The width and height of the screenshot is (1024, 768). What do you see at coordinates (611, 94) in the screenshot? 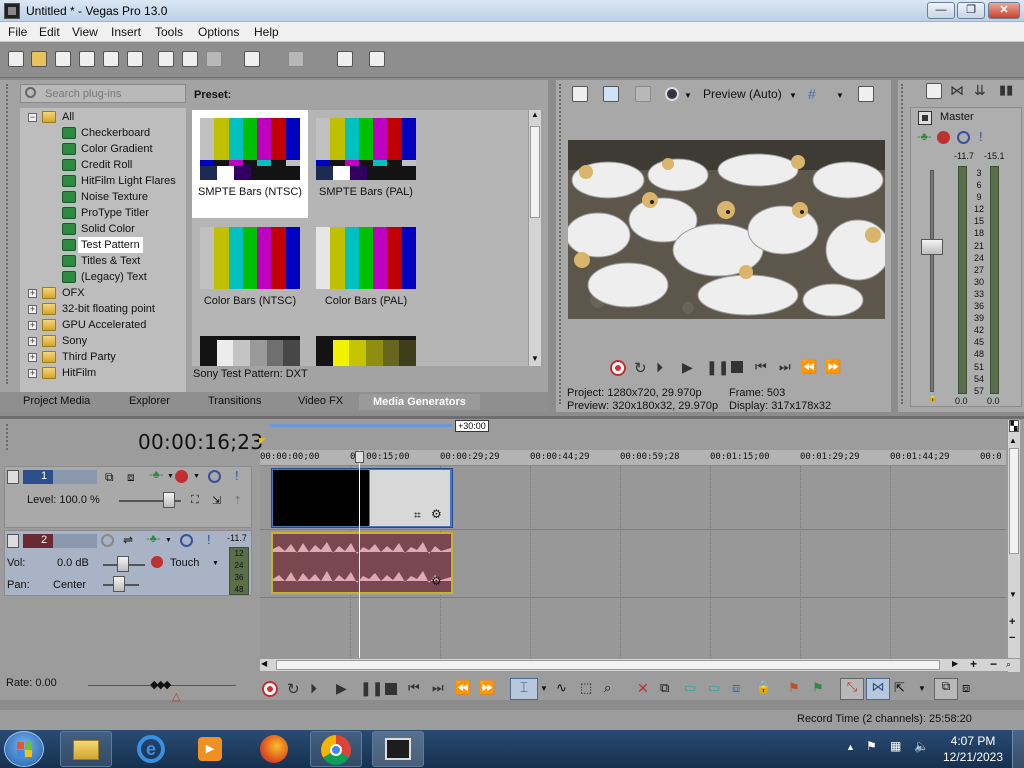
I see `external-monitor-icon` at bounding box center [611, 94].